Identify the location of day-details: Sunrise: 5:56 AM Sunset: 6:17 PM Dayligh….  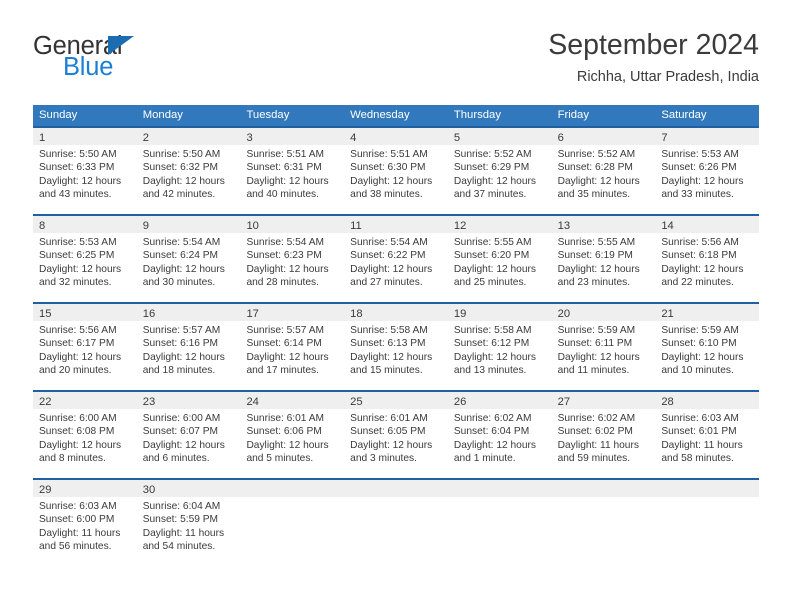
(85, 349).